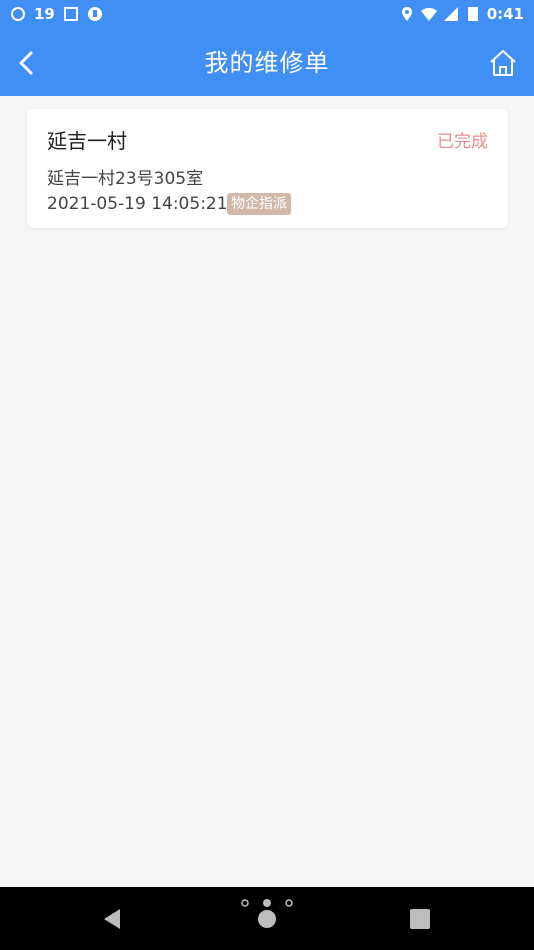 This screenshot has width=534, height=950. I want to click on home-icon, so click(503, 63).